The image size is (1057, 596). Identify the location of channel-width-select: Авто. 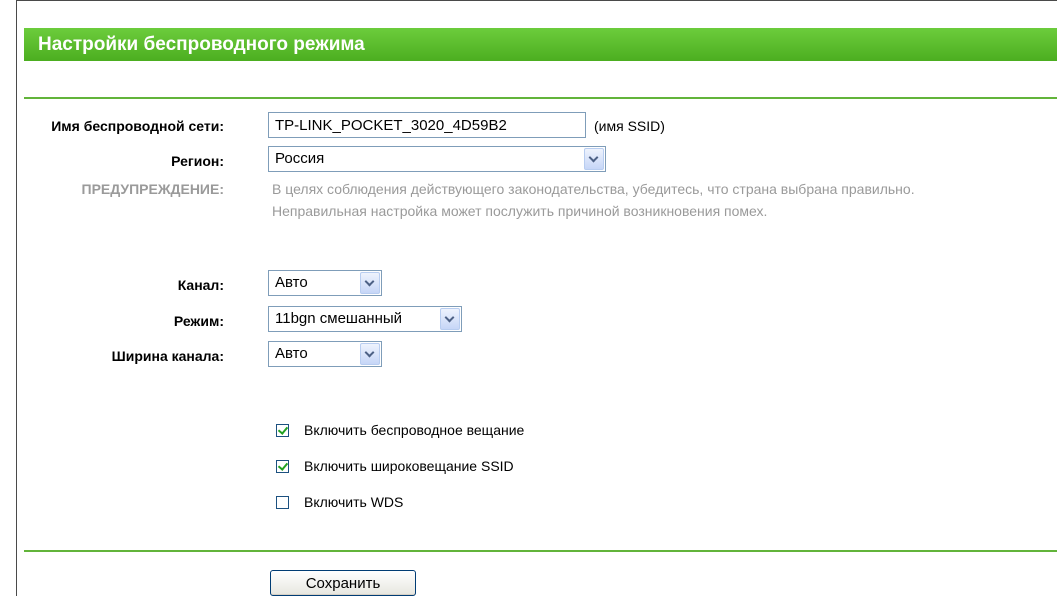
(325, 354).